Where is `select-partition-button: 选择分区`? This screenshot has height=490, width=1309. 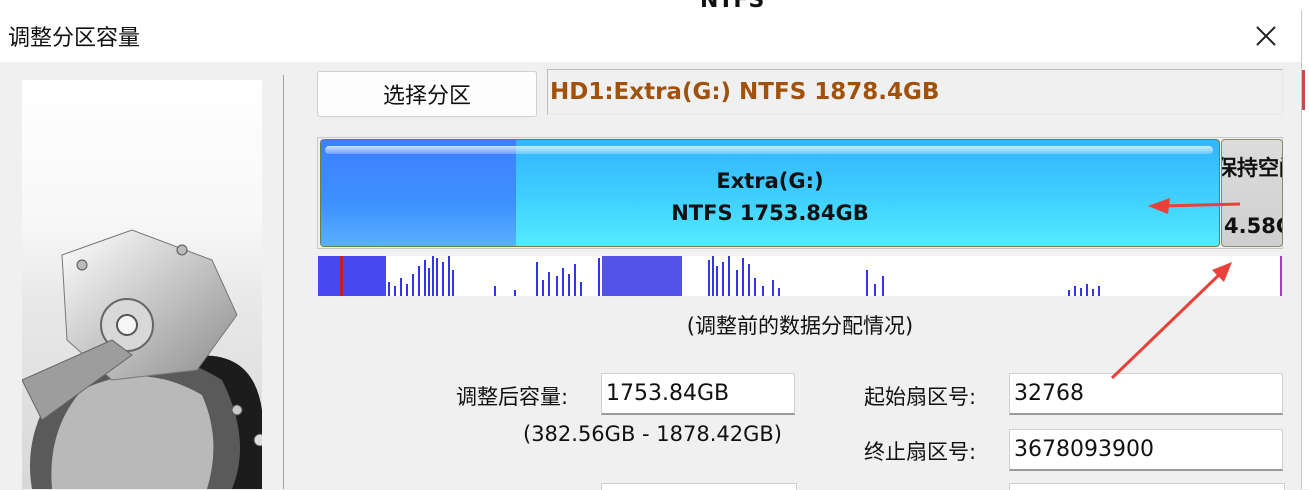
select-partition-button: 选择分区 is located at coordinates (427, 94).